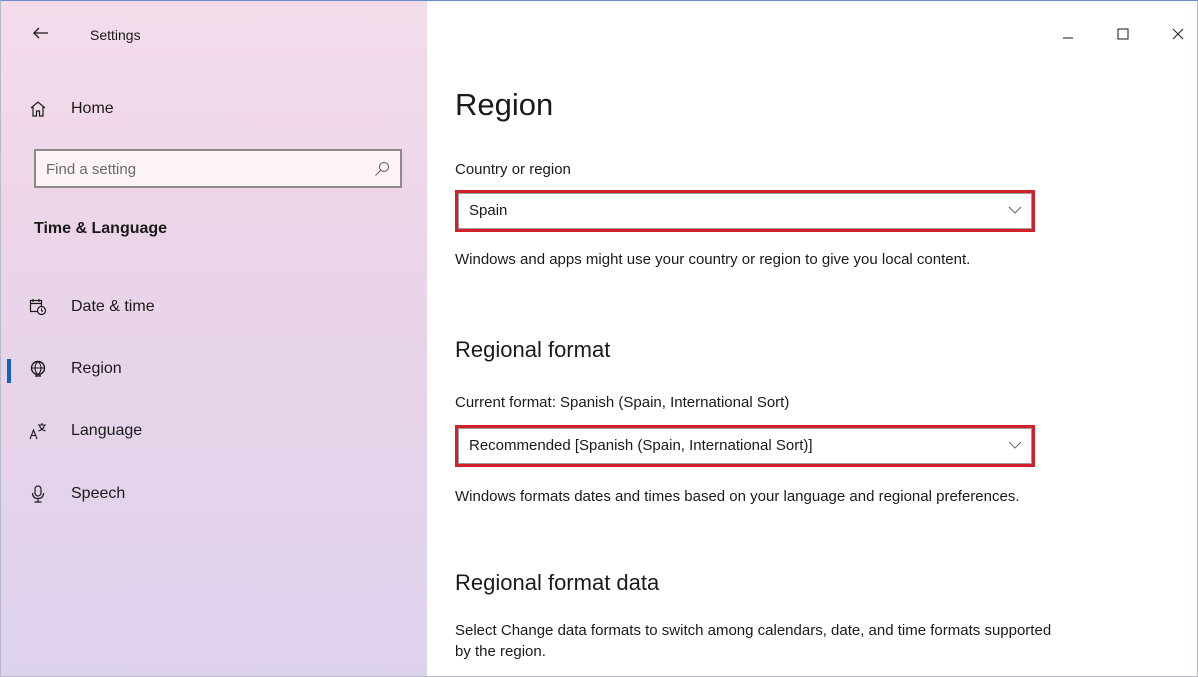 This screenshot has height=677, width=1198. What do you see at coordinates (557, 582) in the screenshot?
I see `regional-format-data-heading: Regional format data` at bounding box center [557, 582].